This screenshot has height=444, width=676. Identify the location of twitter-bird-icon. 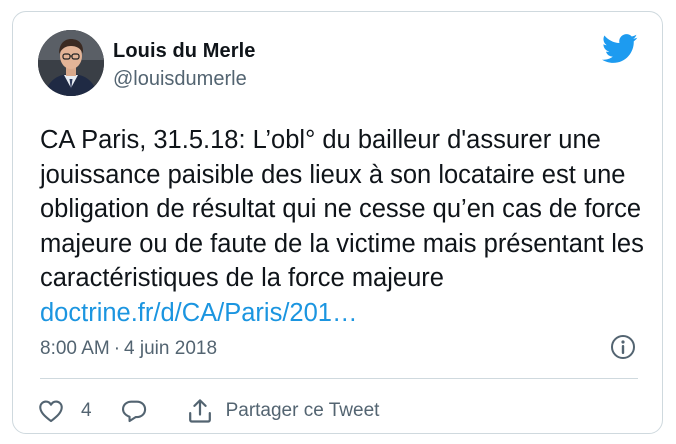
(620, 49).